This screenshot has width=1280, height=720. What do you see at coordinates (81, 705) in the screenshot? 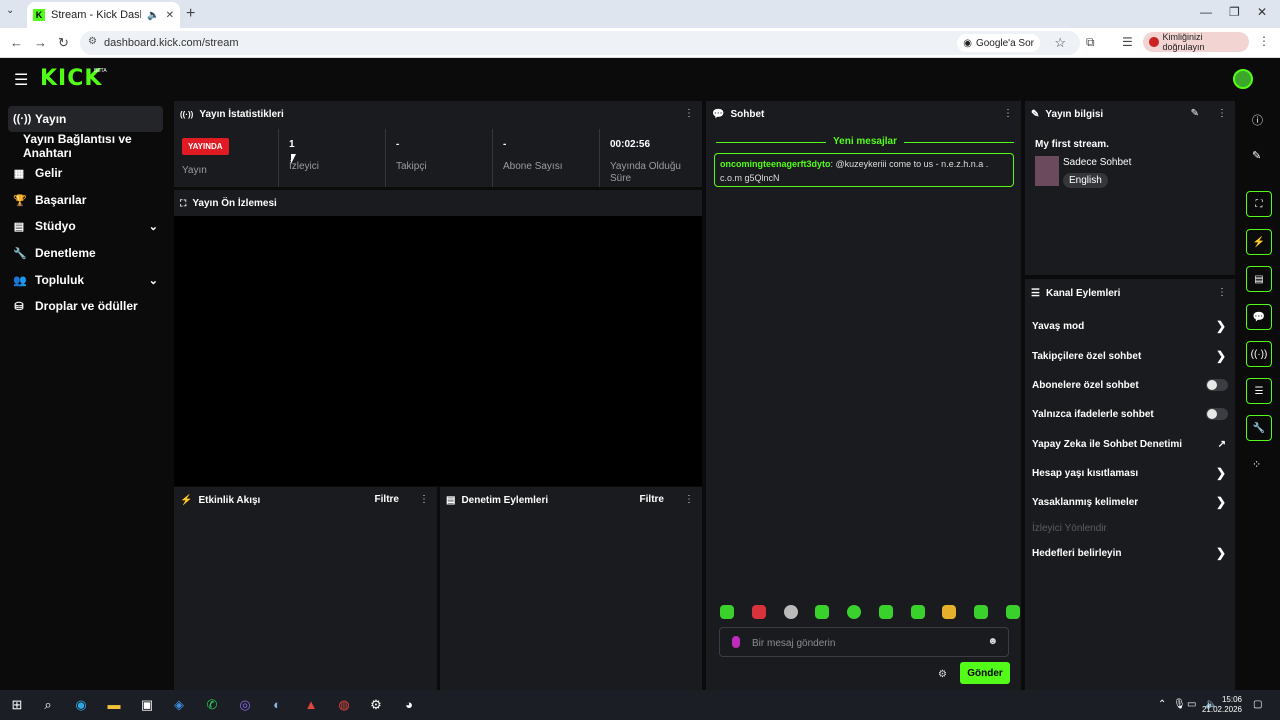
I see `edge-icon: ◉` at bounding box center [81, 705].